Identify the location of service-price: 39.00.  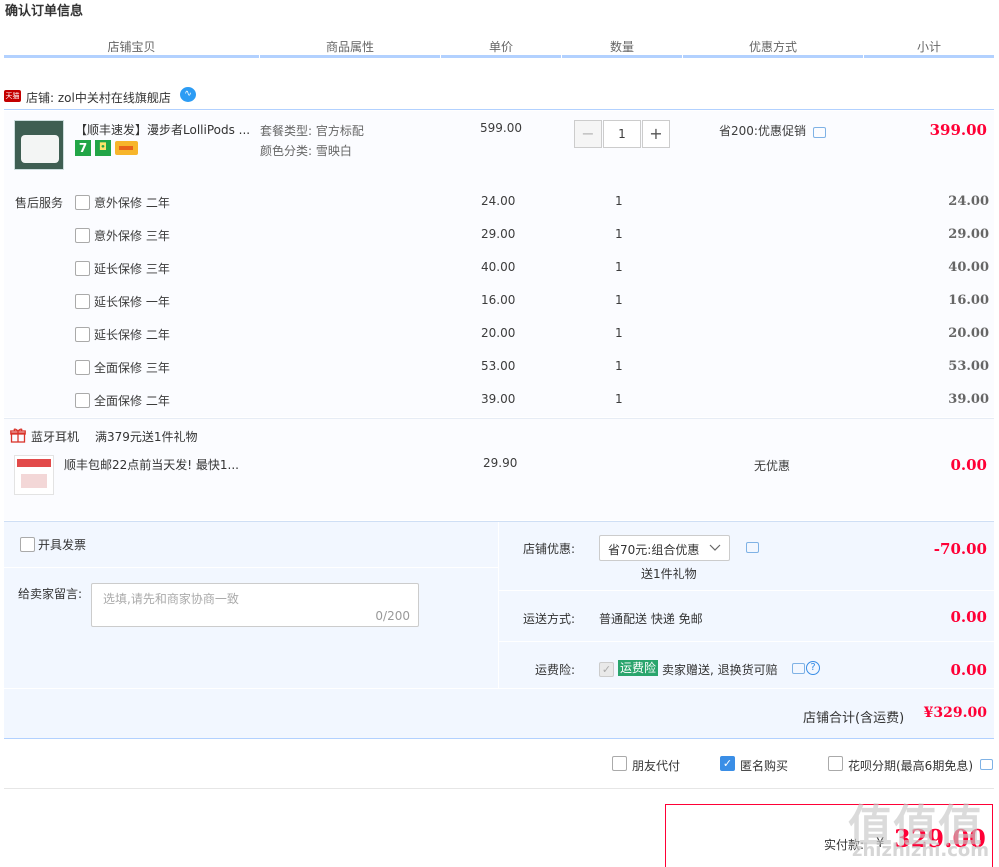
(498, 399).